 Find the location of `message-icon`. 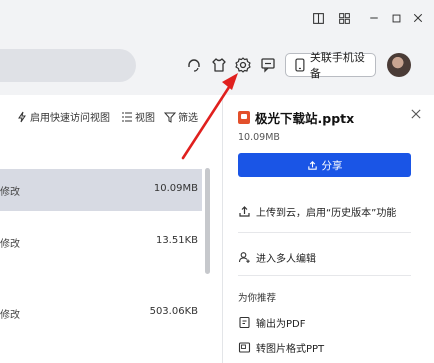

message-icon is located at coordinates (268, 65).